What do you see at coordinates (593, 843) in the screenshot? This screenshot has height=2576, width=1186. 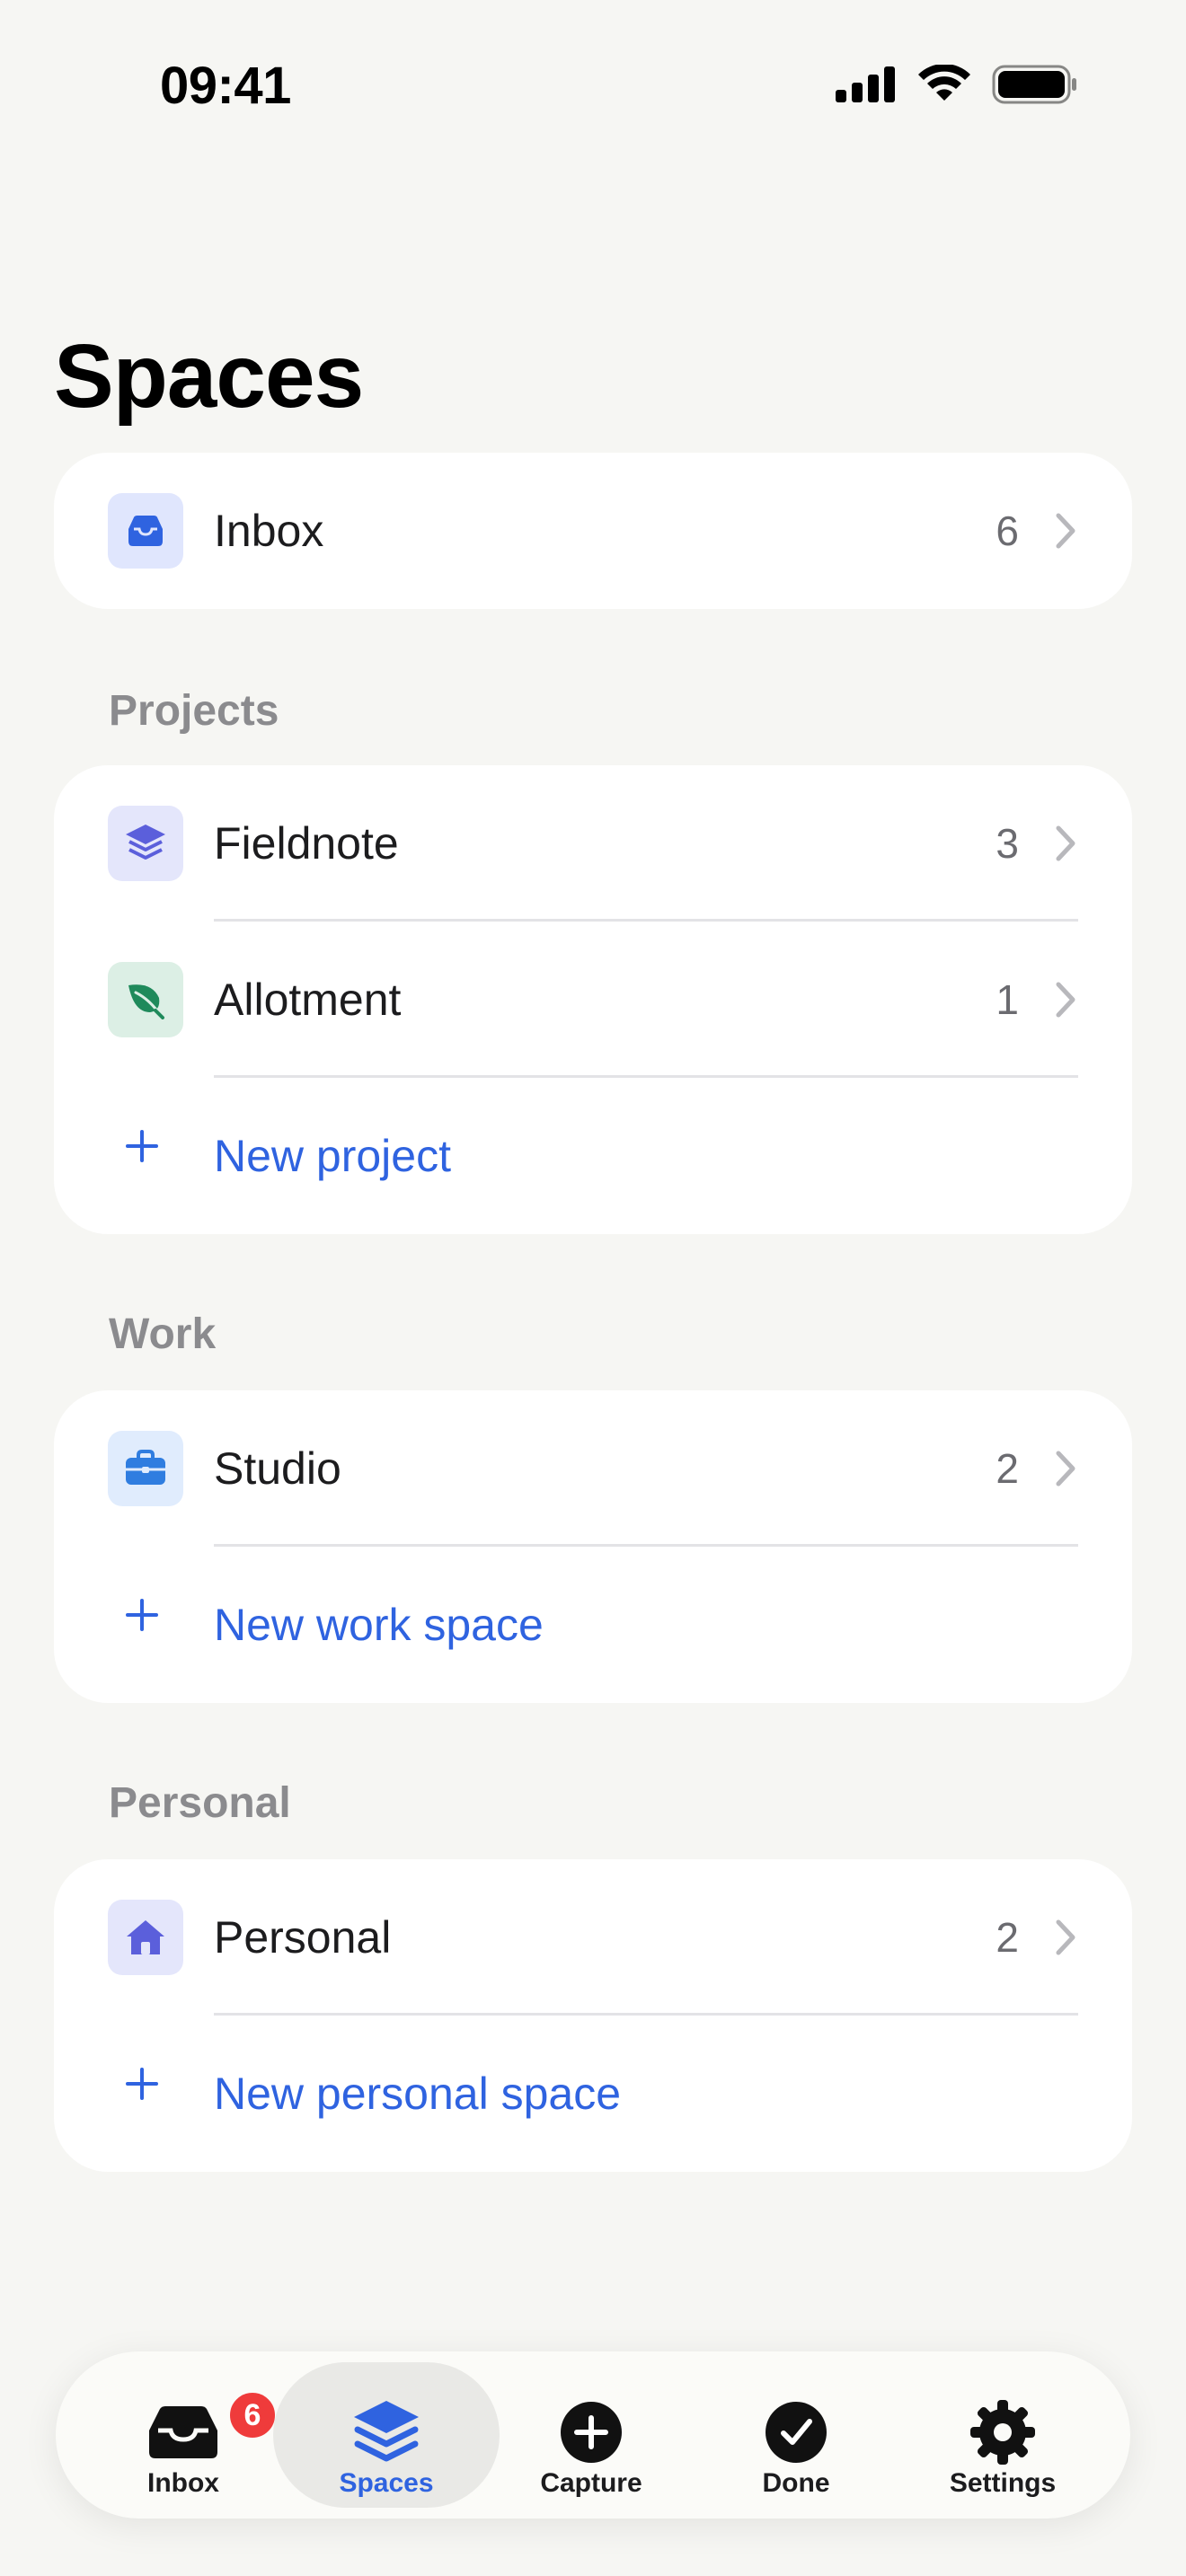 I see `space-row-fieldnote: Fieldnote 3` at bounding box center [593, 843].